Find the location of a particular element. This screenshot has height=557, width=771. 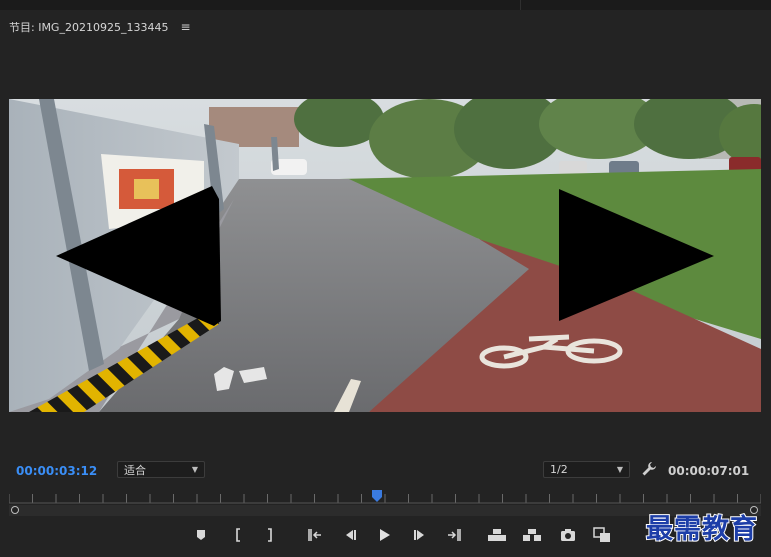

zoom-handle-left is located at coordinates (15, 510).